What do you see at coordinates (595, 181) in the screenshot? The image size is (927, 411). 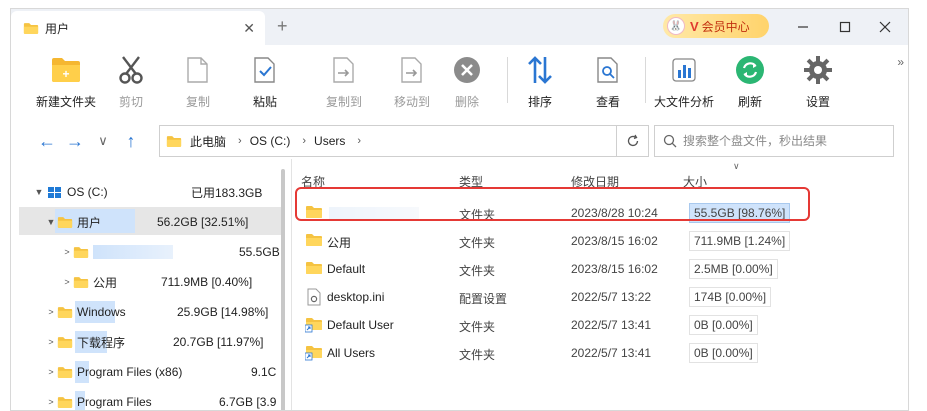 I see `column-header-date: 修改日期` at bounding box center [595, 181].